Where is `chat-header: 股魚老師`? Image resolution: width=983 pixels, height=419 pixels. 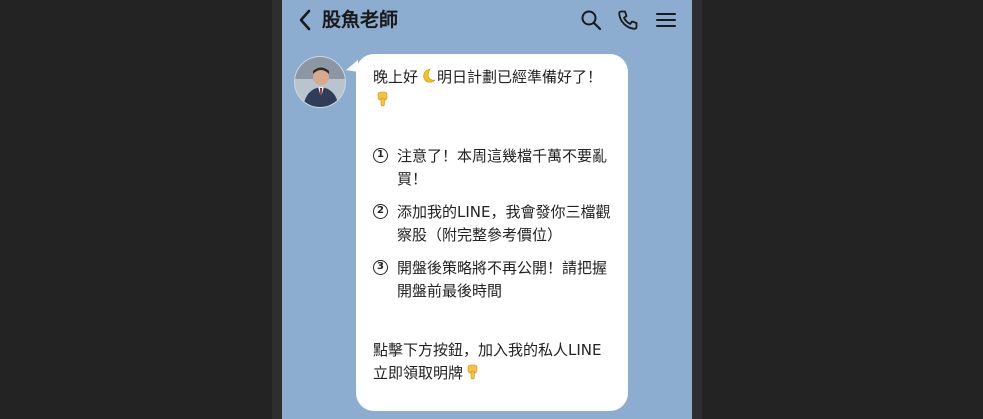
chat-header: 股魚老師 is located at coordinates (487, 20).